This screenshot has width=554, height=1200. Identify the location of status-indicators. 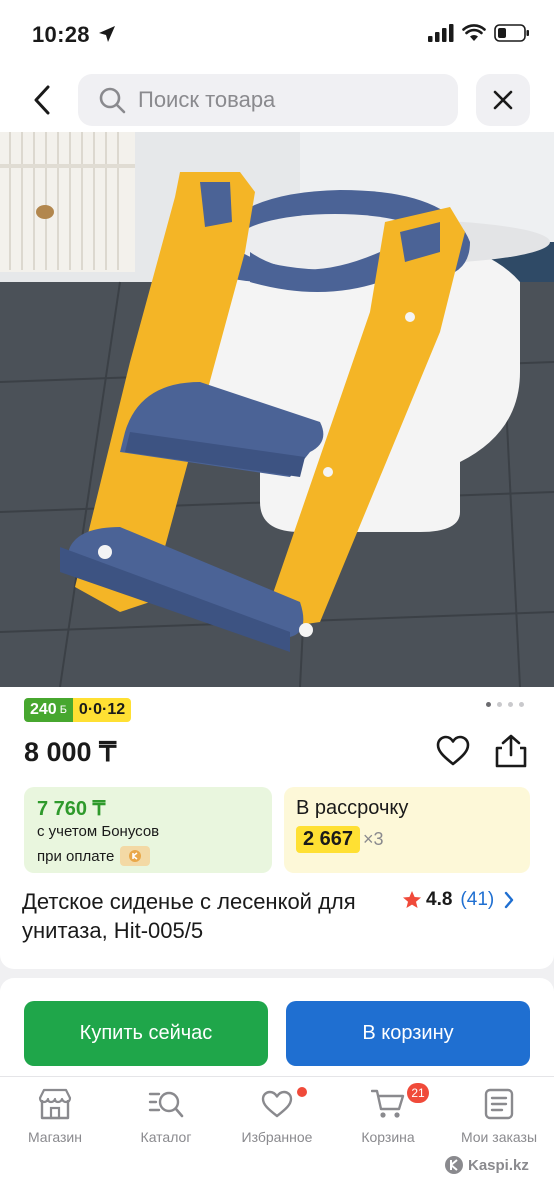
(479, 33).